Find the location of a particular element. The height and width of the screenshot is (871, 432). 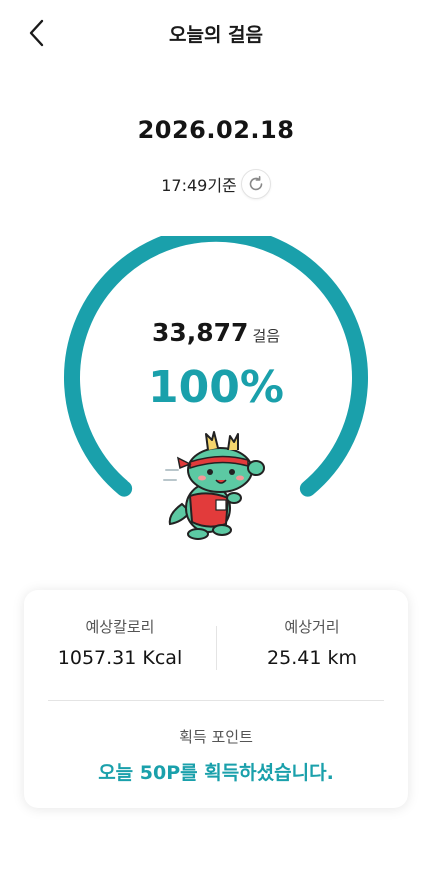

points-message: 오늘 50P를 획득하셨습니다. is located at coordinates (216, 773).